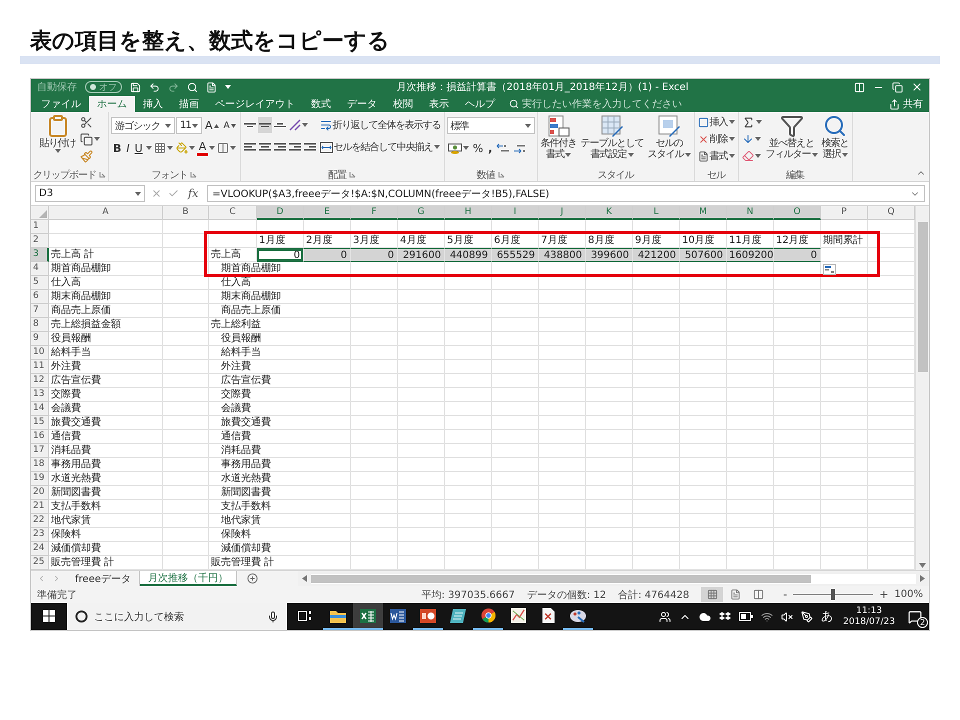  What do you see at coordinates (89, 139) in the screenshot?
I see `copy-button` at bounding box center [89, 139].